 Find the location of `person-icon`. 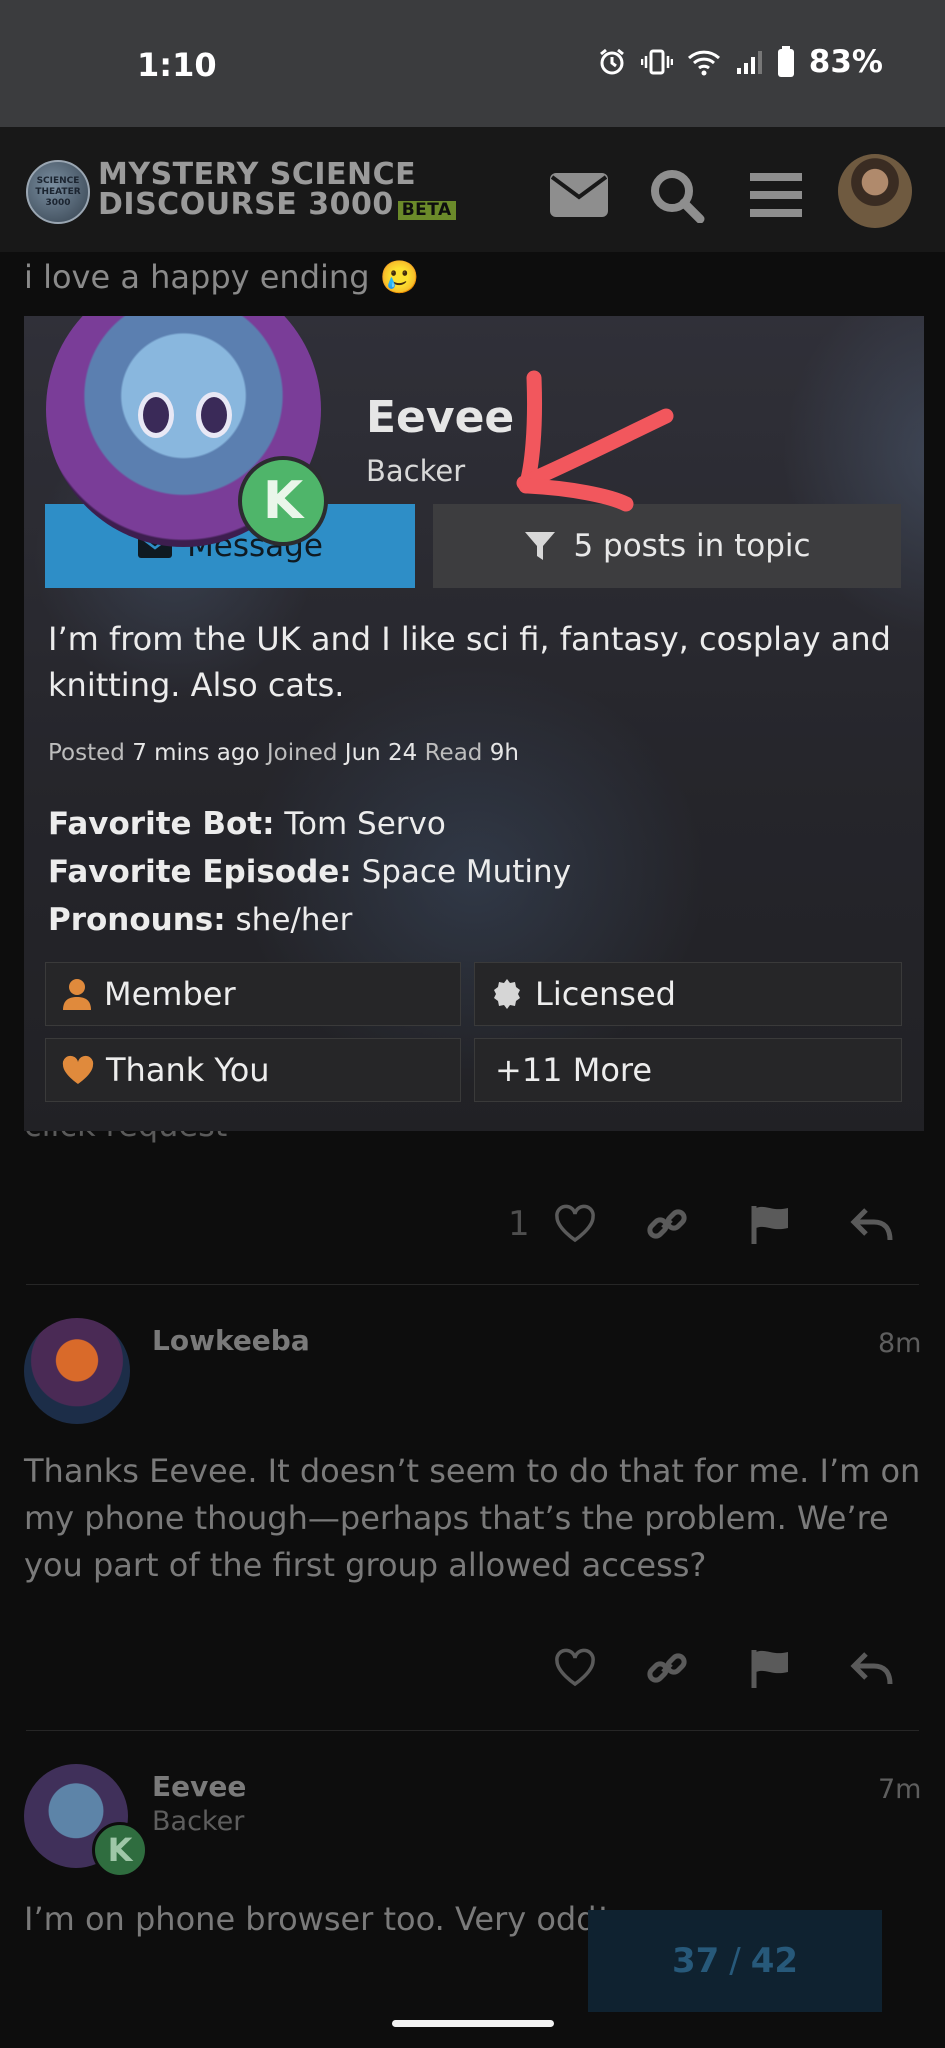

person-icon is located at coordinates (77, 994).